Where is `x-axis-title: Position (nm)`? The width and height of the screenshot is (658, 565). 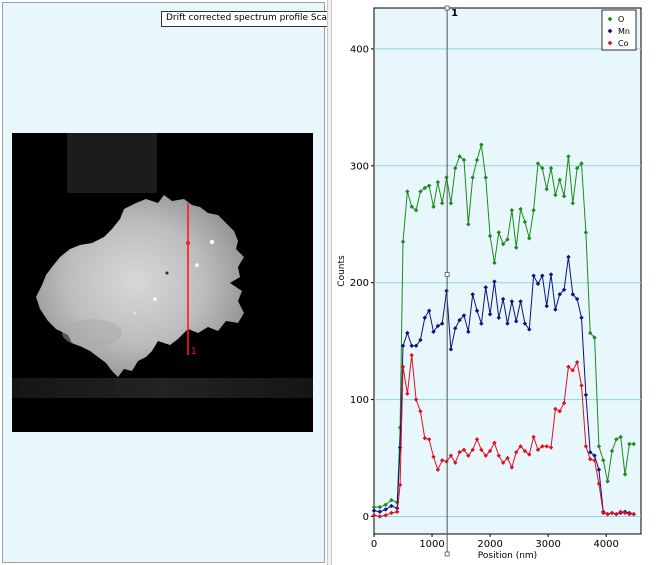
x-axis-title: Position (nm) is located at coordinates (507, 556).